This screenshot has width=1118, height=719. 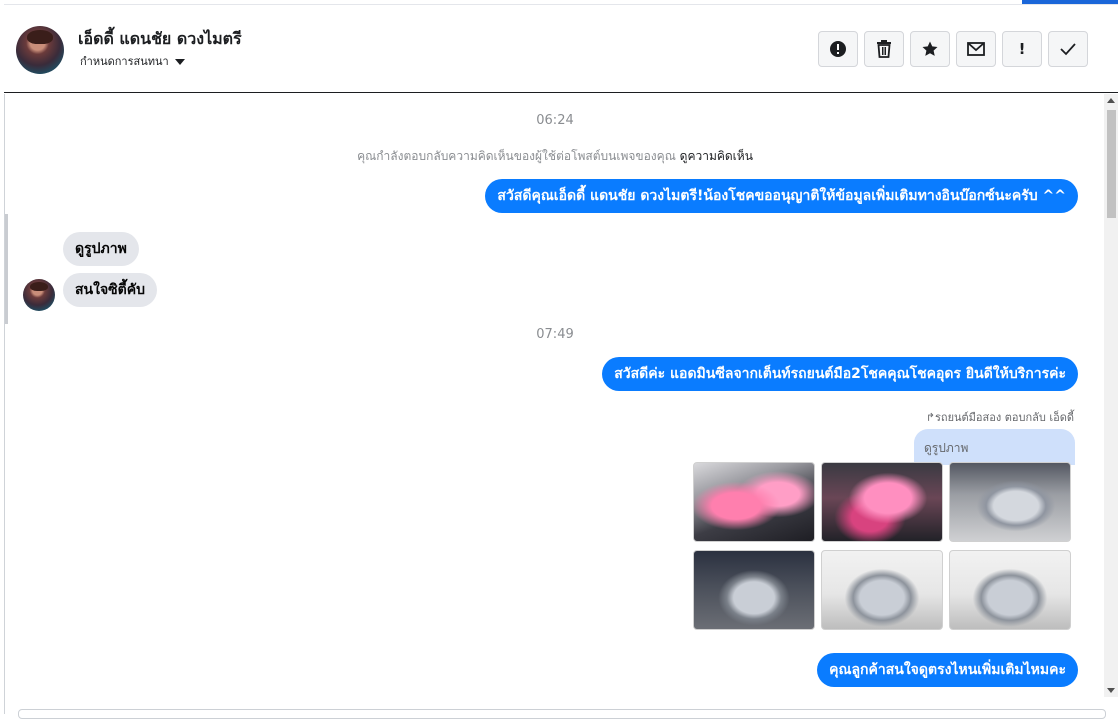 What do you see at coordinates (160, 39) in the screenshot?
I see `contact-name: เอ็ดดี้ แดนชัย ดวงไมตรี` at bounding box center [160, 39].